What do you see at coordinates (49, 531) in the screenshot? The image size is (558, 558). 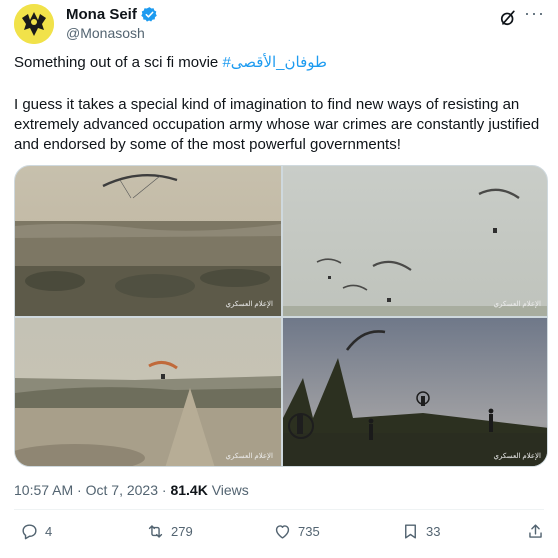 I see `reply-count: 4` at bounding box center [49, 531].